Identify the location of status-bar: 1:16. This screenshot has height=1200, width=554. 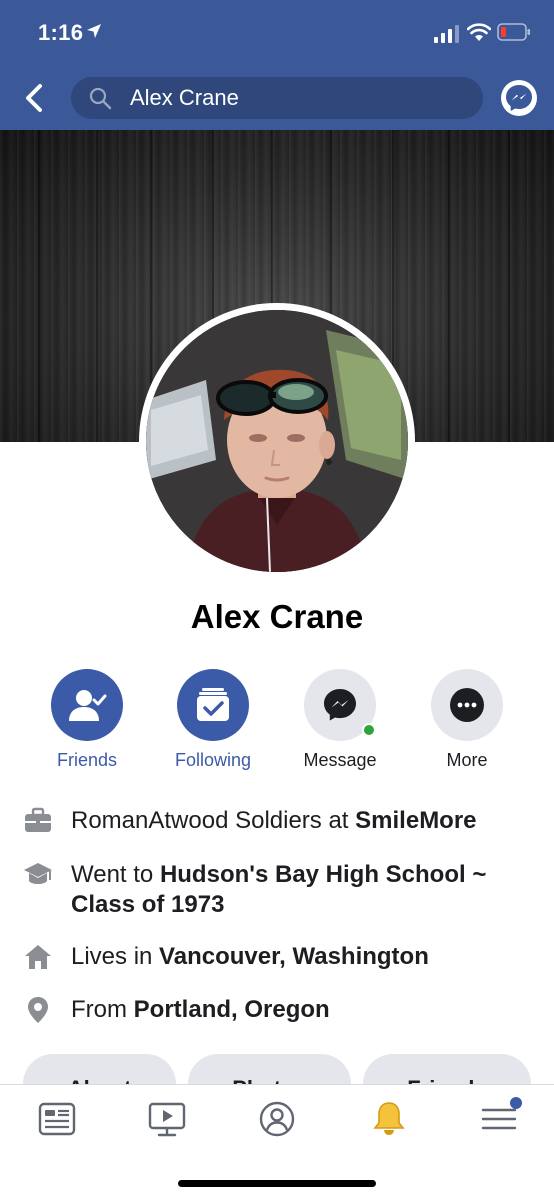
(277, 32).